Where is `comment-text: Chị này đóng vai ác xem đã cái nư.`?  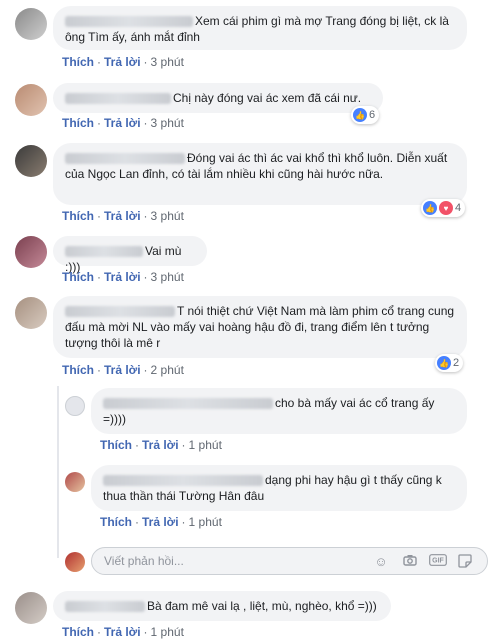
comment-text: Chị này đóng vai ác xem đã cái nư. is located at coordinates (267, 98).